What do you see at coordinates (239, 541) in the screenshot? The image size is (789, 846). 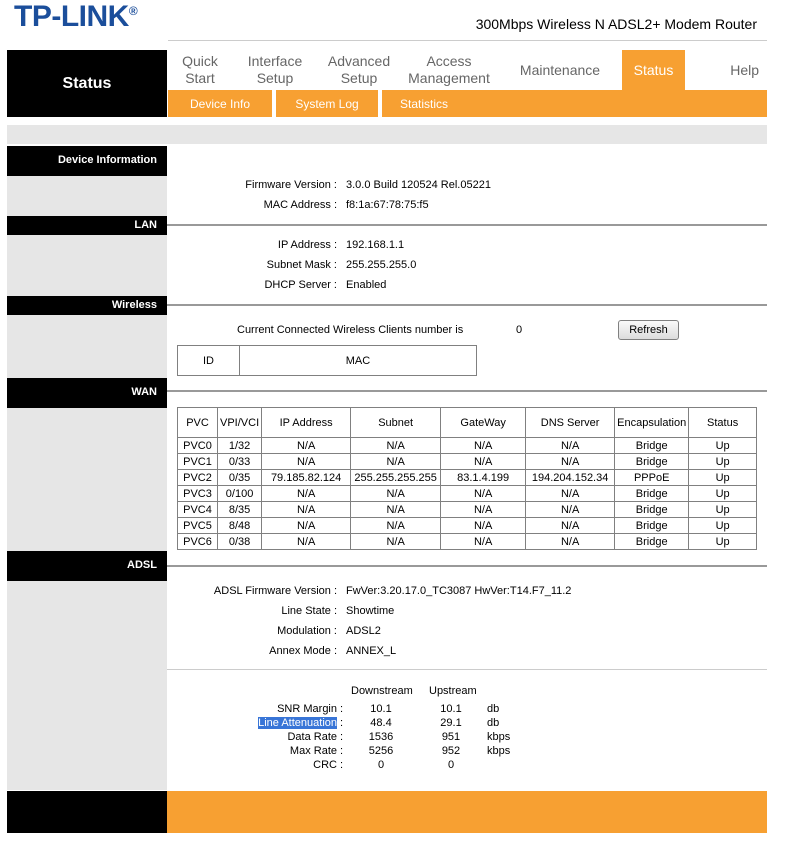 I see `table-cell: 0/38` at bounding box center [239, 541].